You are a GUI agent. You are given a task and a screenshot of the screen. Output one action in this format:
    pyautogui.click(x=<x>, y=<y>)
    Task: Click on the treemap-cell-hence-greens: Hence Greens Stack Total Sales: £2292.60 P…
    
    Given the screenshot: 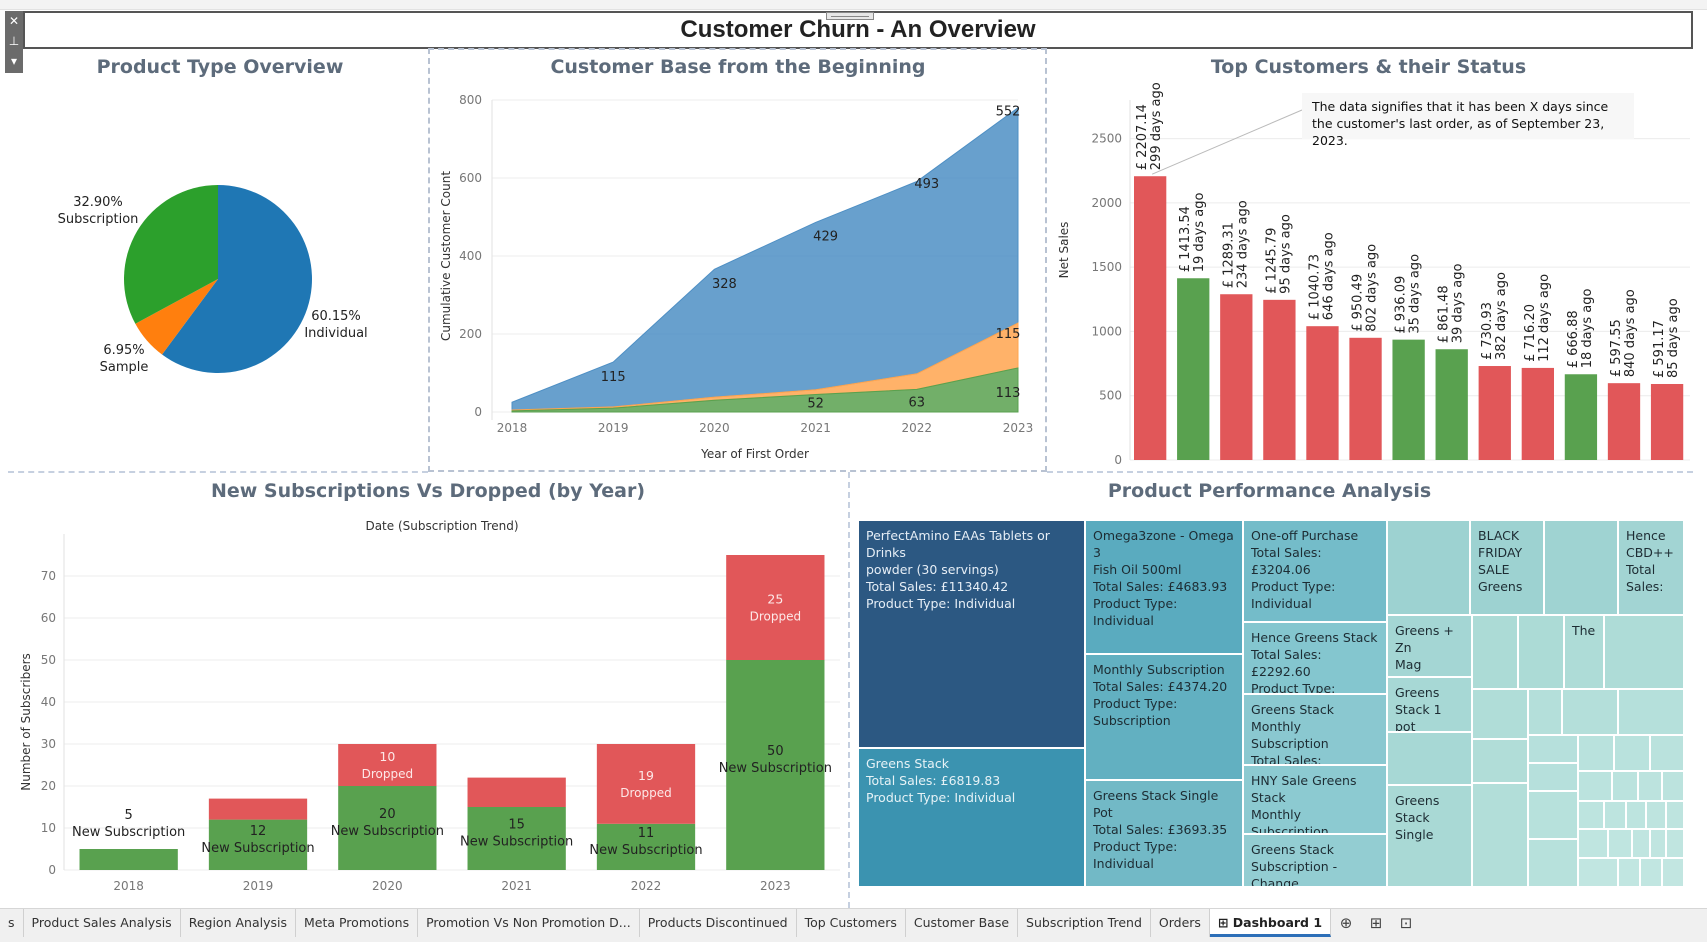 What is the action you would take?
    pyautogui.click(x=1315, y=658)
    